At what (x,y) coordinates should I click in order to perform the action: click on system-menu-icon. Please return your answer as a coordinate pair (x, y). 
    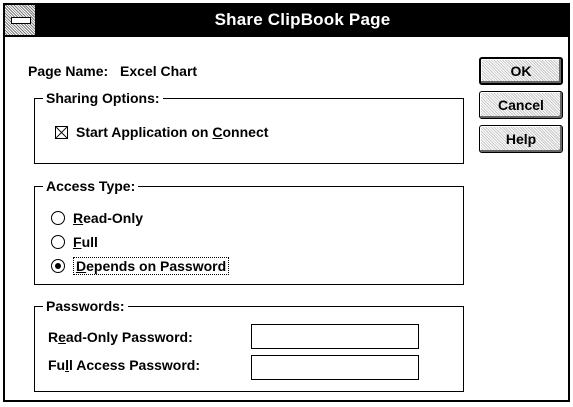
    Looking at the image, I should click on (21, 20).